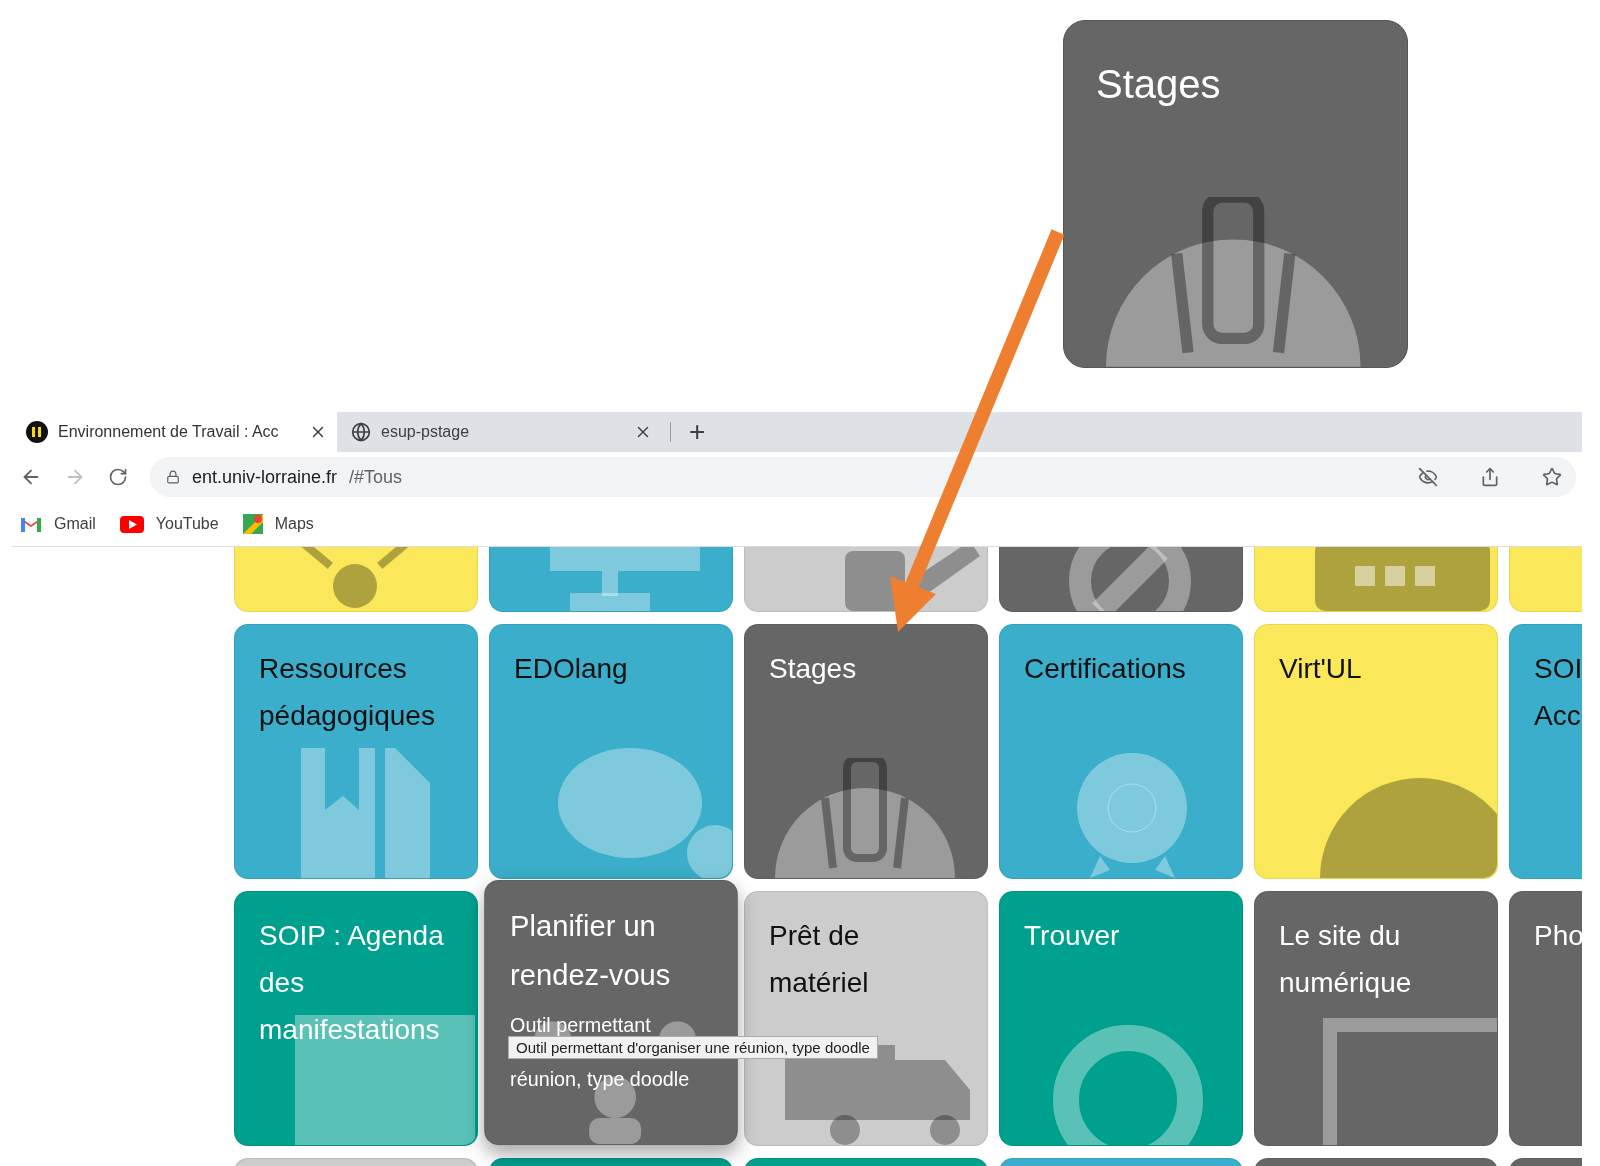 The image size is (1600, 1166). What do you see at coordinates (1128, 1085) in the screenshot?
I see `search-icon` at bounding box center [1128, 1085].